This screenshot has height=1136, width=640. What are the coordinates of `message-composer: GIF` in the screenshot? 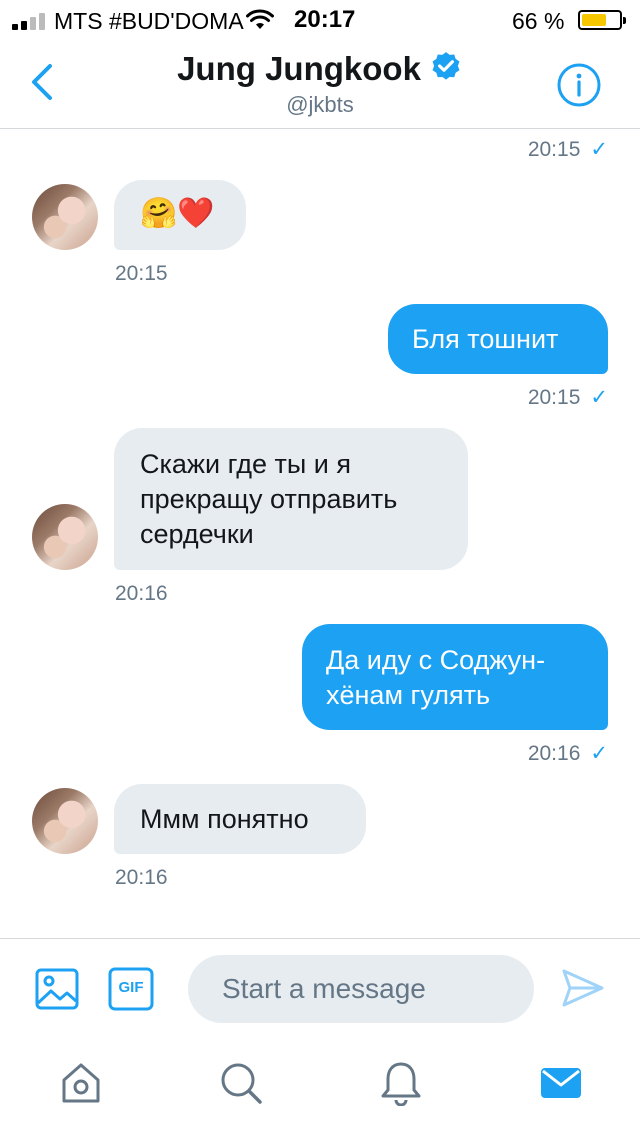 It's located at (320, 988).